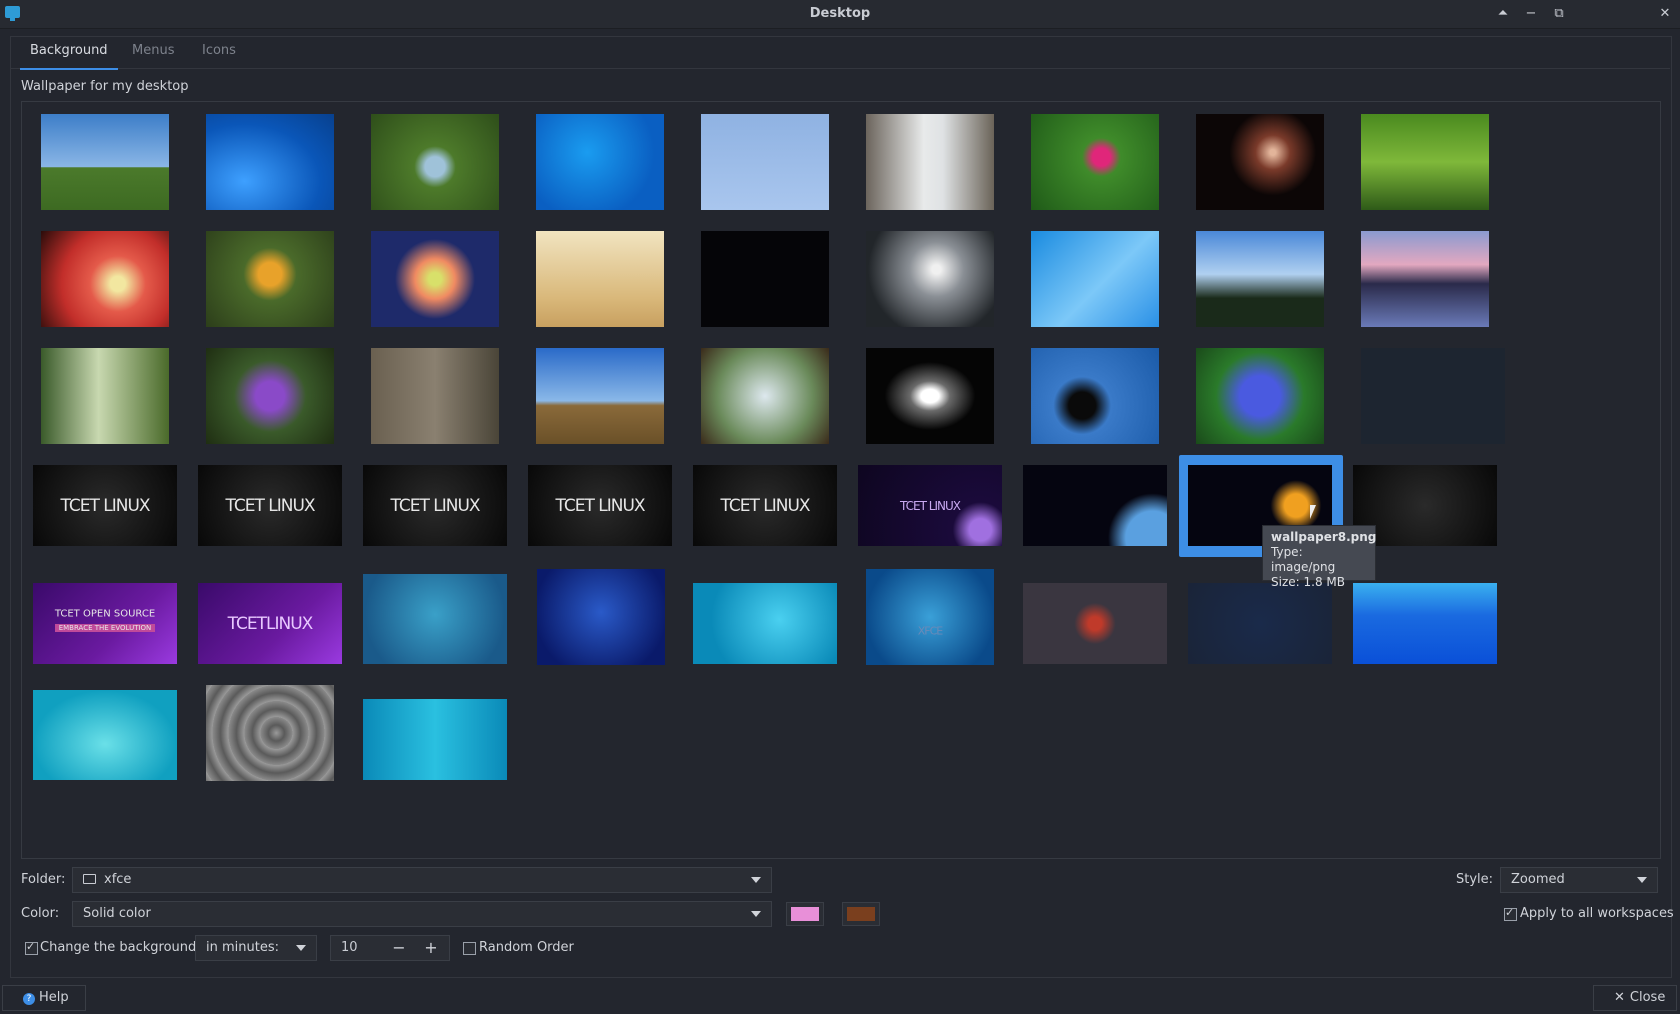 The width and height of the screenshot is (1680, 1014). Describe the element at coordinates (1531, 14) in the screenshot. I see `minimize-icon: −` at that location.